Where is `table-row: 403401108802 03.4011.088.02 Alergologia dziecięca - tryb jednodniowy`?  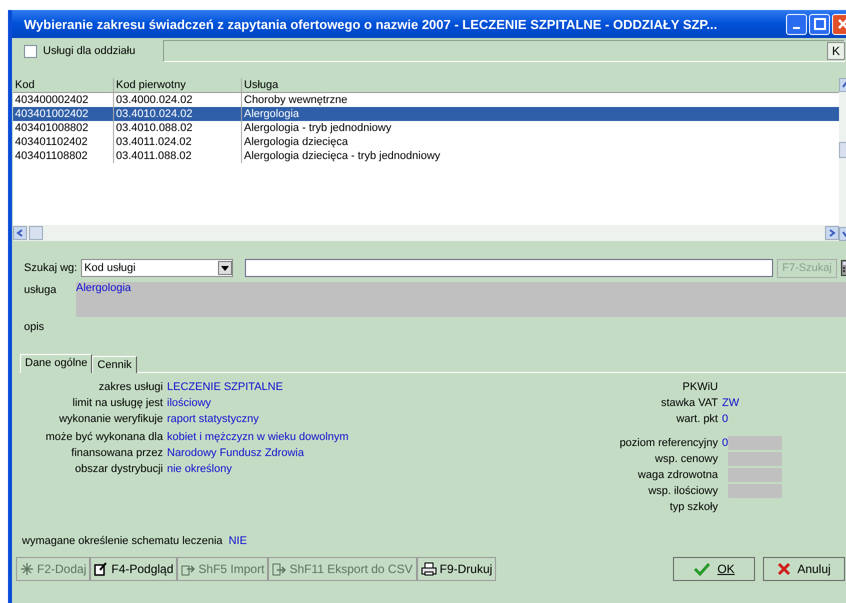
table-row: 403401108802 03.4011.088.02 Alergologia dziecięca - tryb jednodniowy is located at coordinates (426, 156).